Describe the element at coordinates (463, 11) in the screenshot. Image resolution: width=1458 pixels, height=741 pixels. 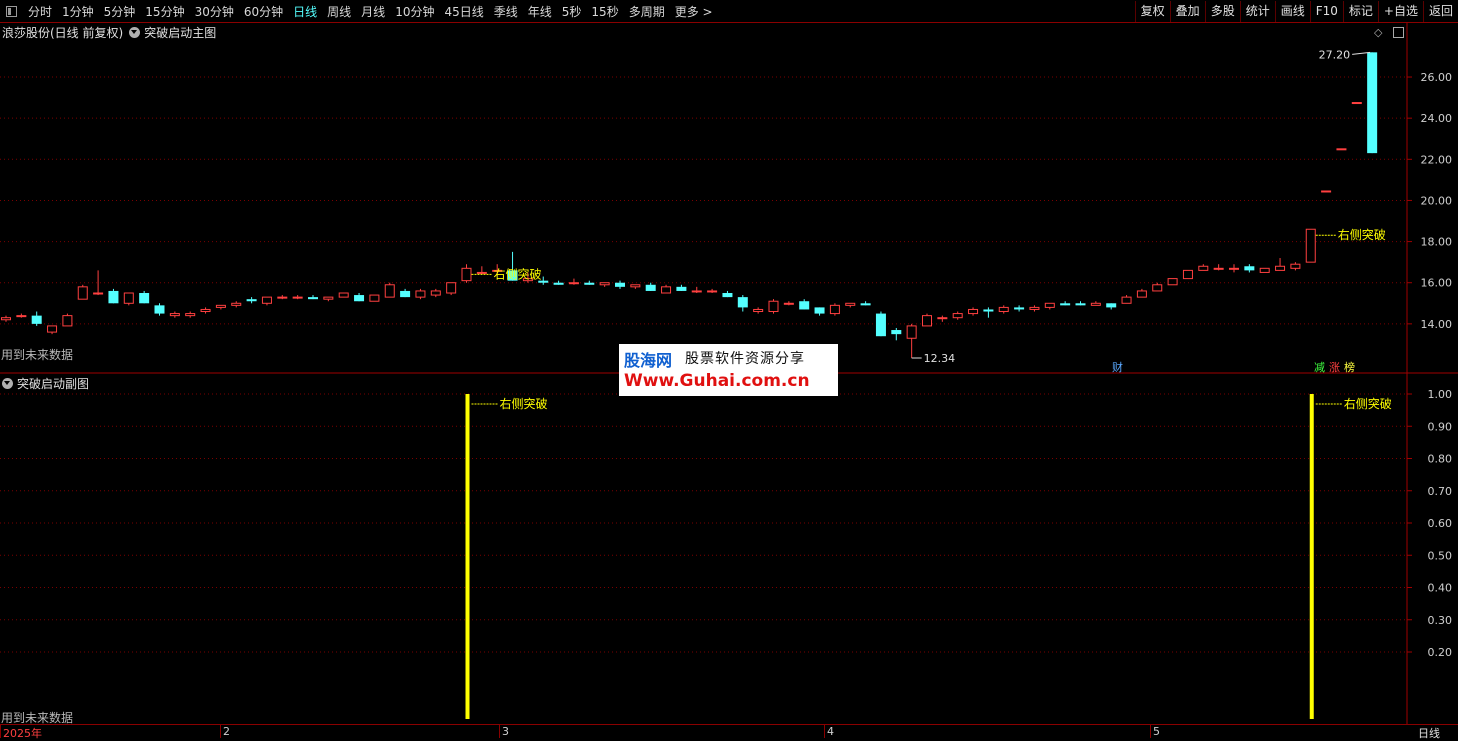
I see `period-tab: 45日线` at that location.